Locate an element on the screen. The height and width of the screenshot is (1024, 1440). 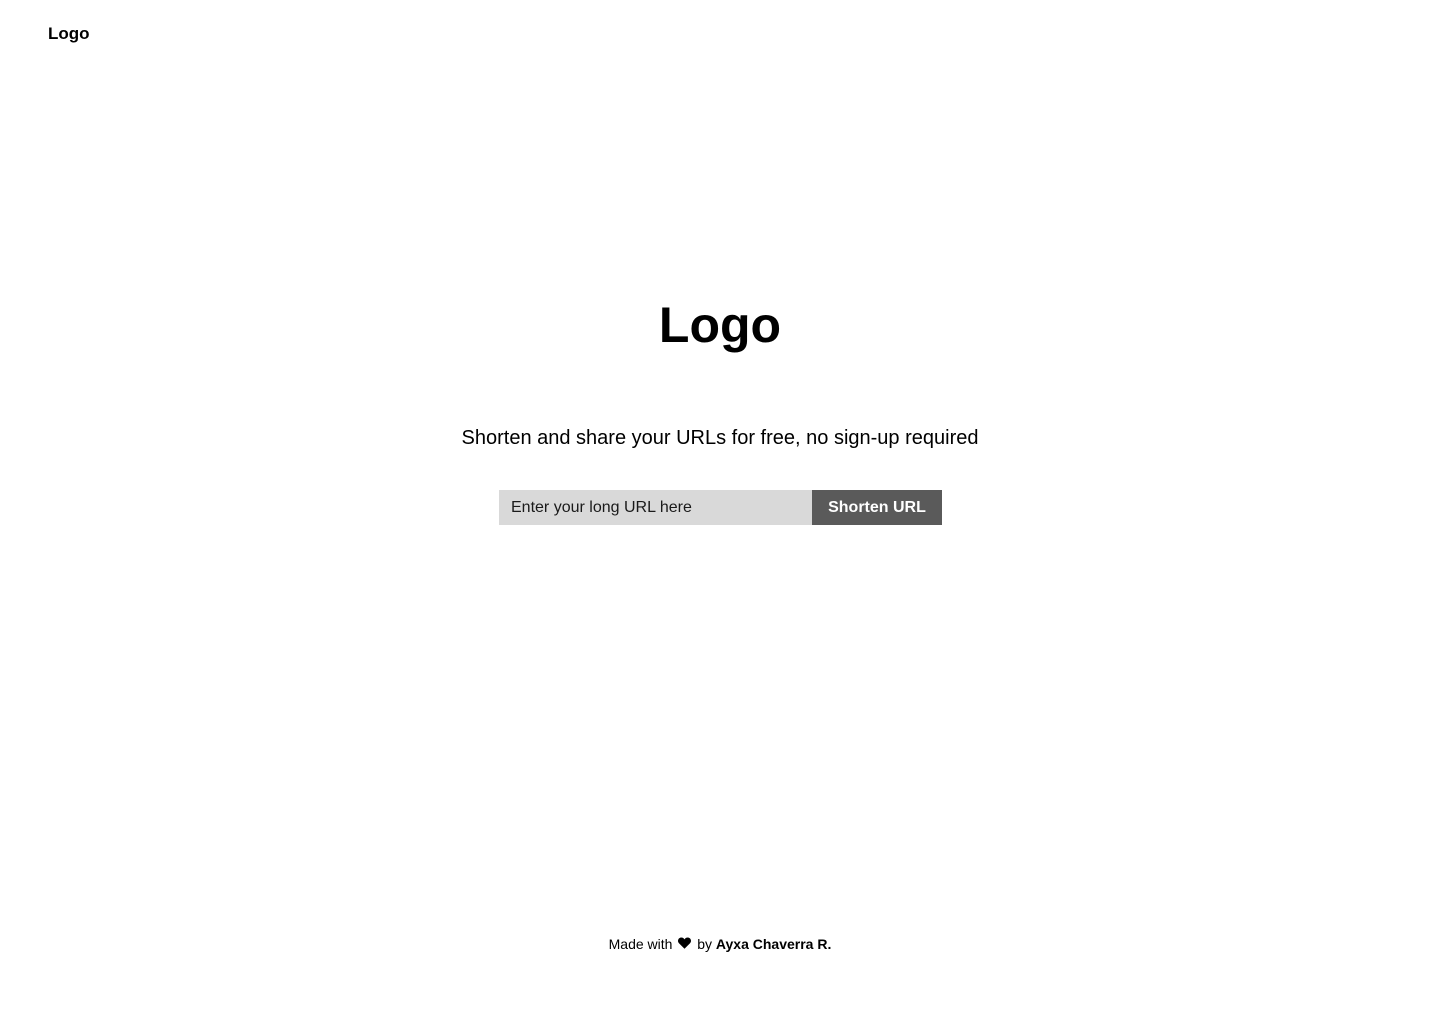
header-logo: Logo is located at coordinates (69, 34).